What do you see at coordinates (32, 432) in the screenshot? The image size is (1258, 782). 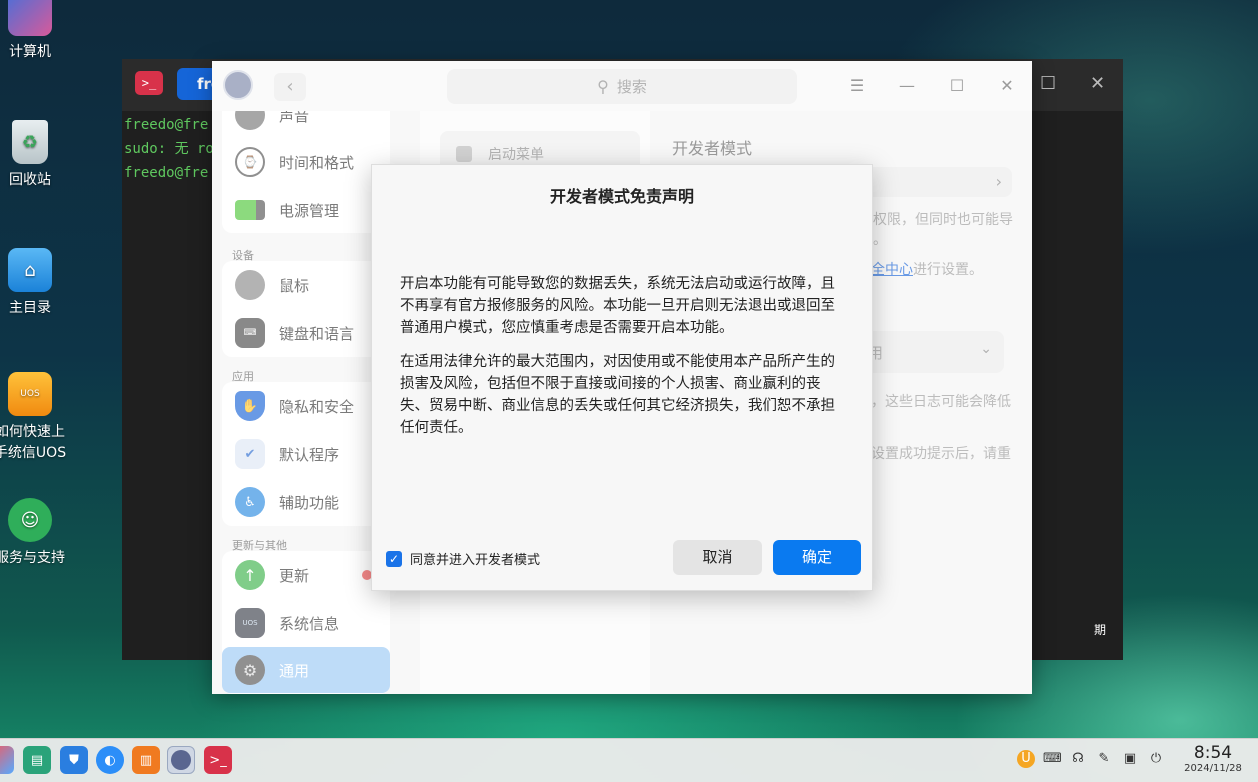 I see `desktop-icon-label-line1: 如何快速上` at bounding box center [32, 432].